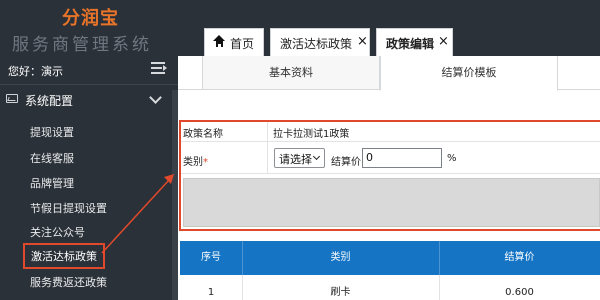  I want to click on user-greeting: 您好：演示, so click(35, 71).